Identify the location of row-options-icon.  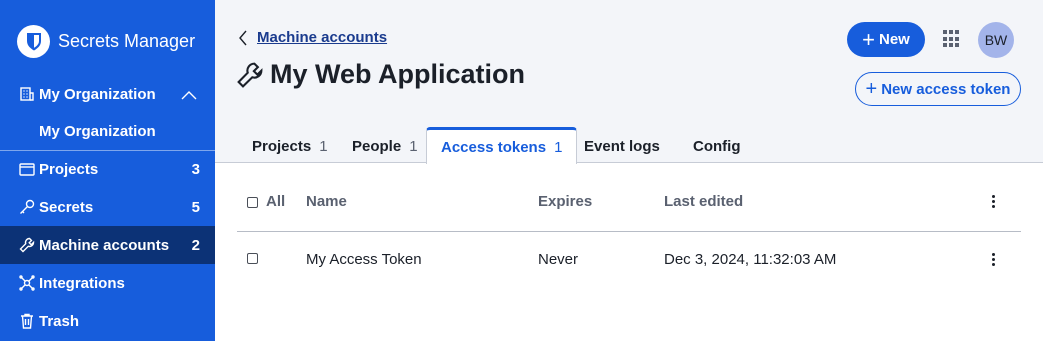
(993, 260).